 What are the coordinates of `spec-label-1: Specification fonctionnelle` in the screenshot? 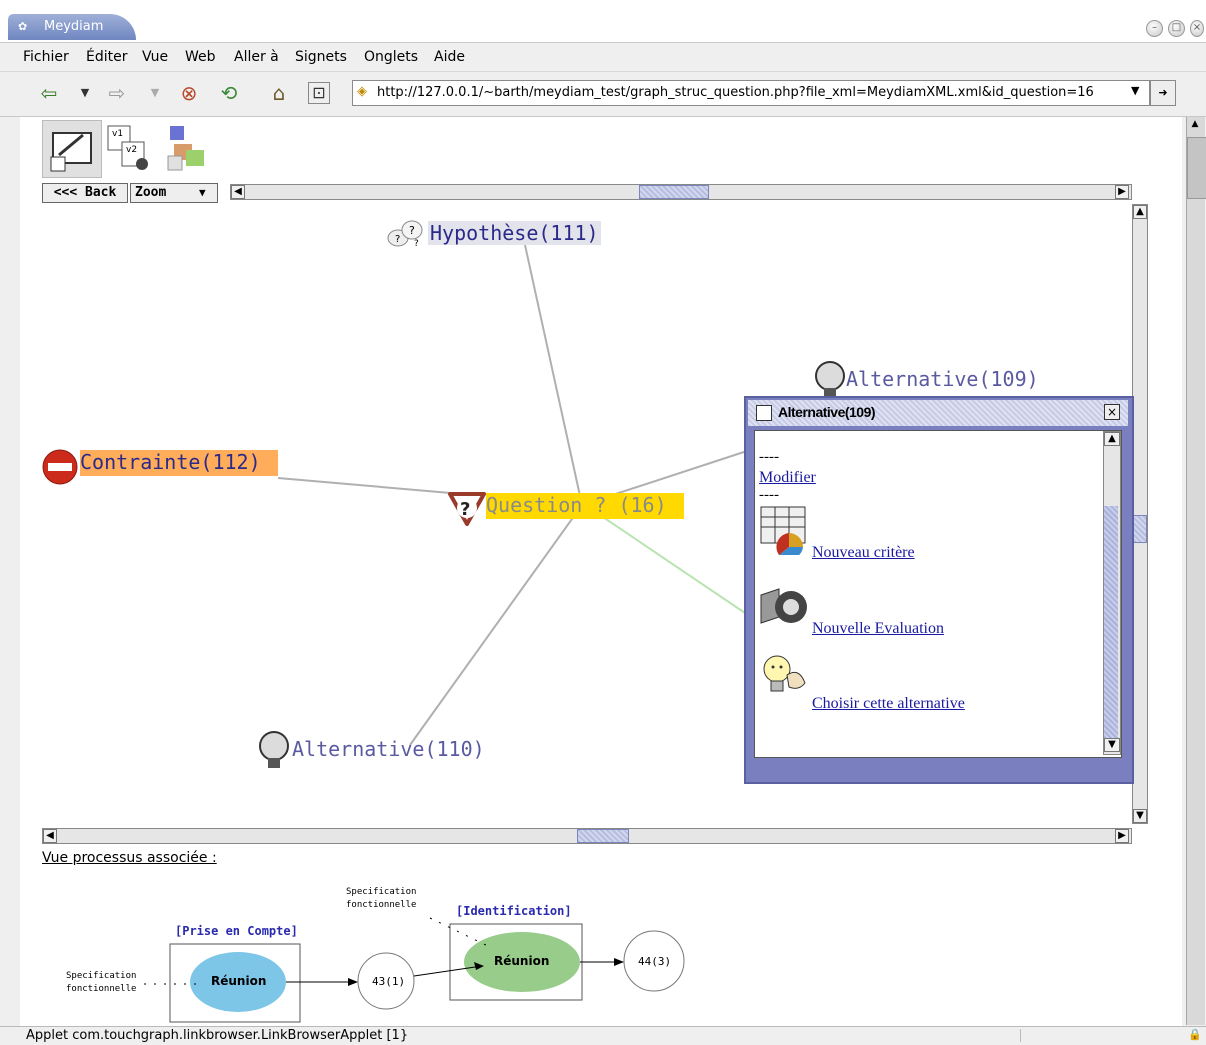 It's located at (101, 982).